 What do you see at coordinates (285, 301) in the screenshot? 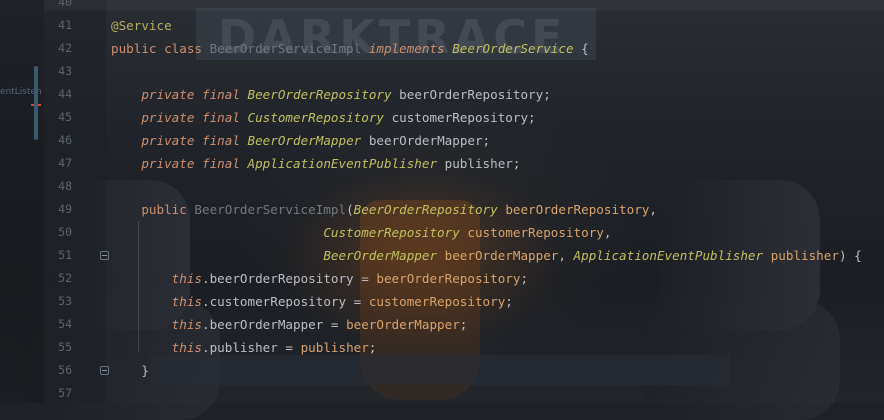
I see `code-token: .customerRepository =` at bounding box center [285, 301].